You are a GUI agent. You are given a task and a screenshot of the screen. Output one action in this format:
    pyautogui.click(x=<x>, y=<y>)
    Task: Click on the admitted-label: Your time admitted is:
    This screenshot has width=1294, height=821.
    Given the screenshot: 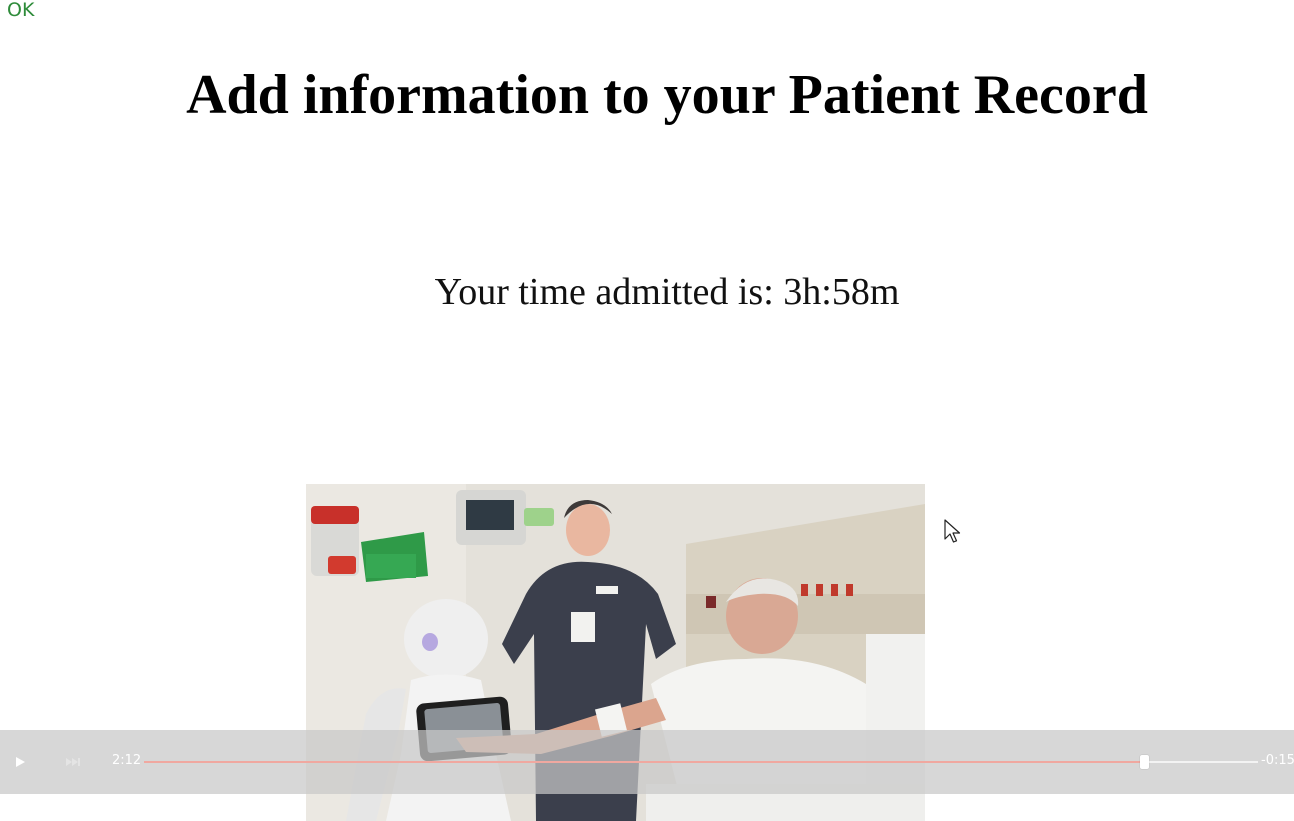 What is the action you would take?
    pyautogui.click(x=604, y=292)
    